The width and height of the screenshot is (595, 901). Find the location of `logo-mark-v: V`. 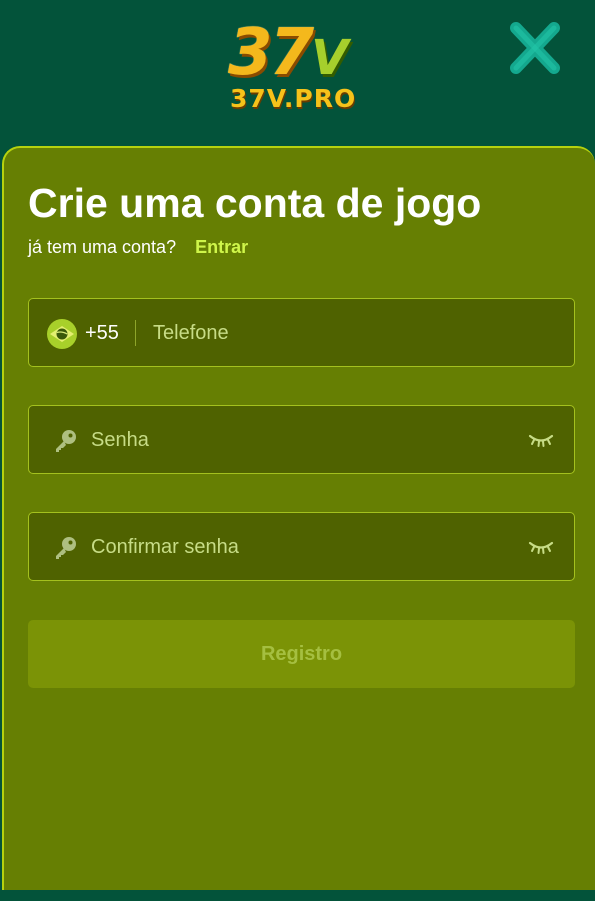

logo-mark-v: V is located at coordinates (329, 58).